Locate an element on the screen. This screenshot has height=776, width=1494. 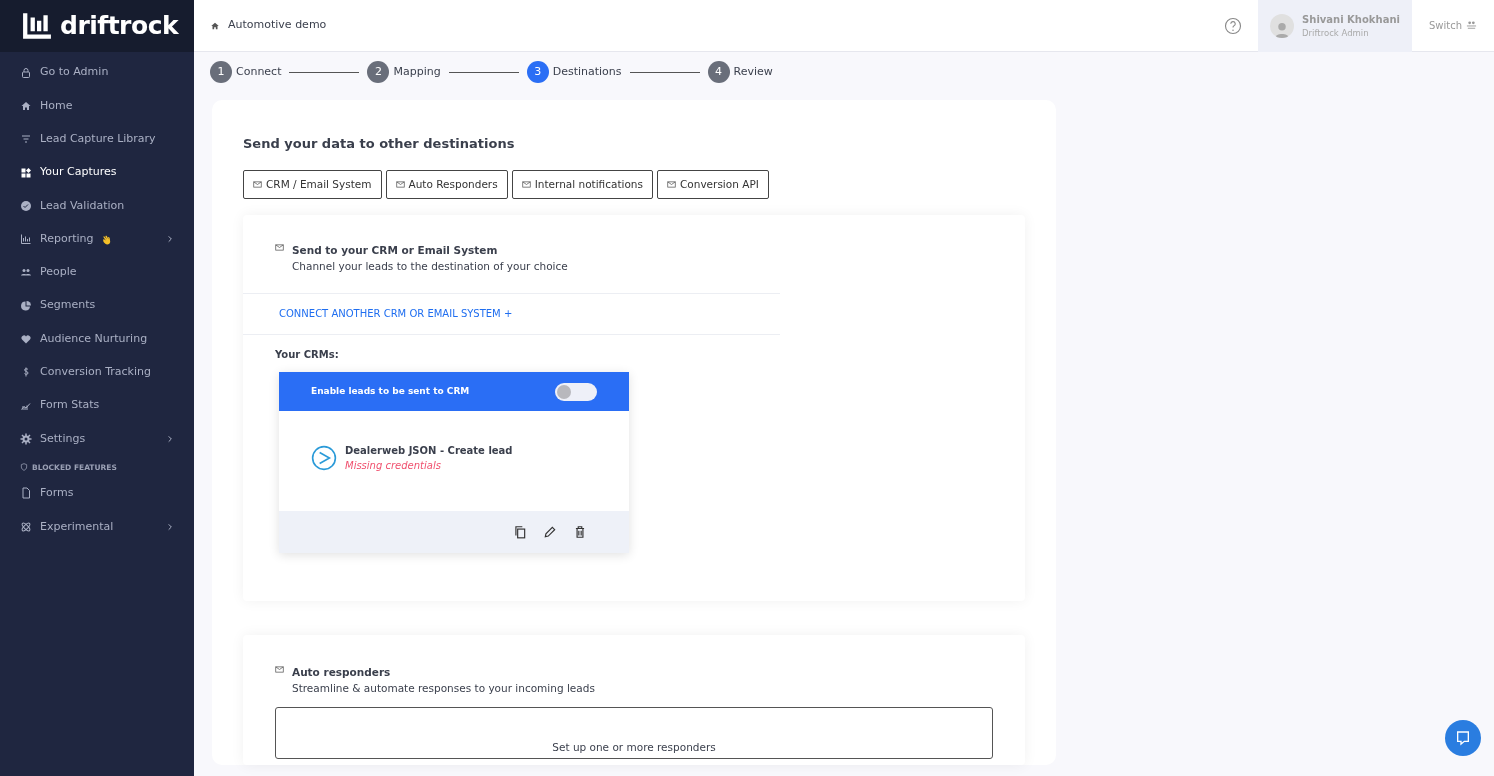
pie-chart-icon is located at coordinates (26, 305).